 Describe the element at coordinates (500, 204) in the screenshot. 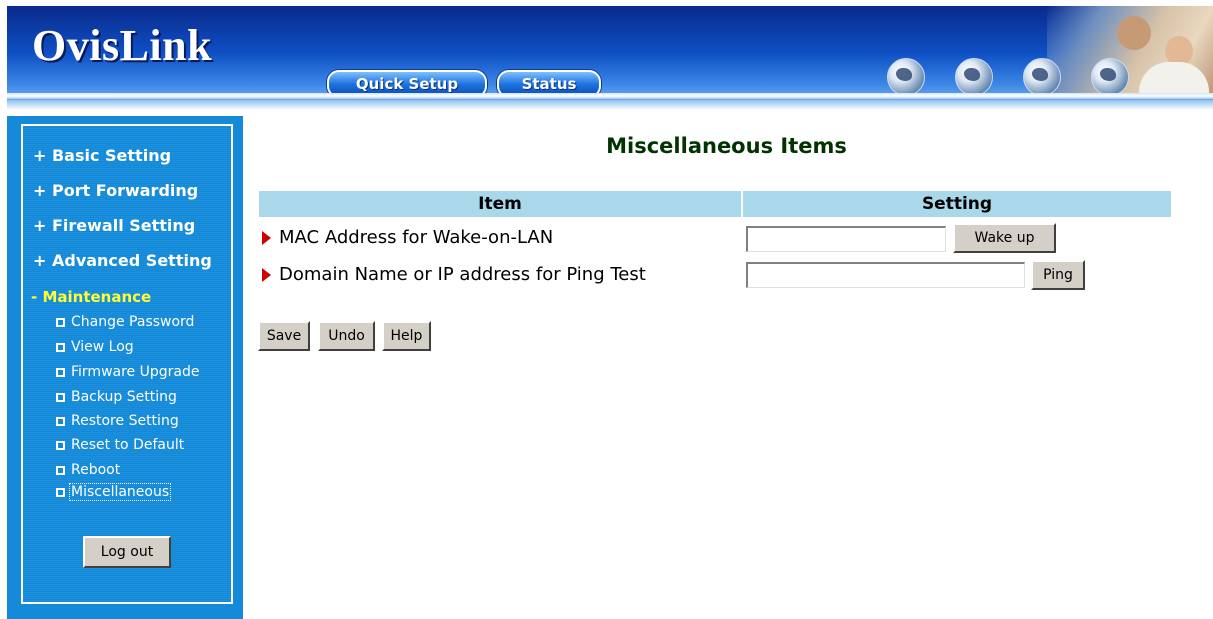

I see `table-header-item: Item` at that location.